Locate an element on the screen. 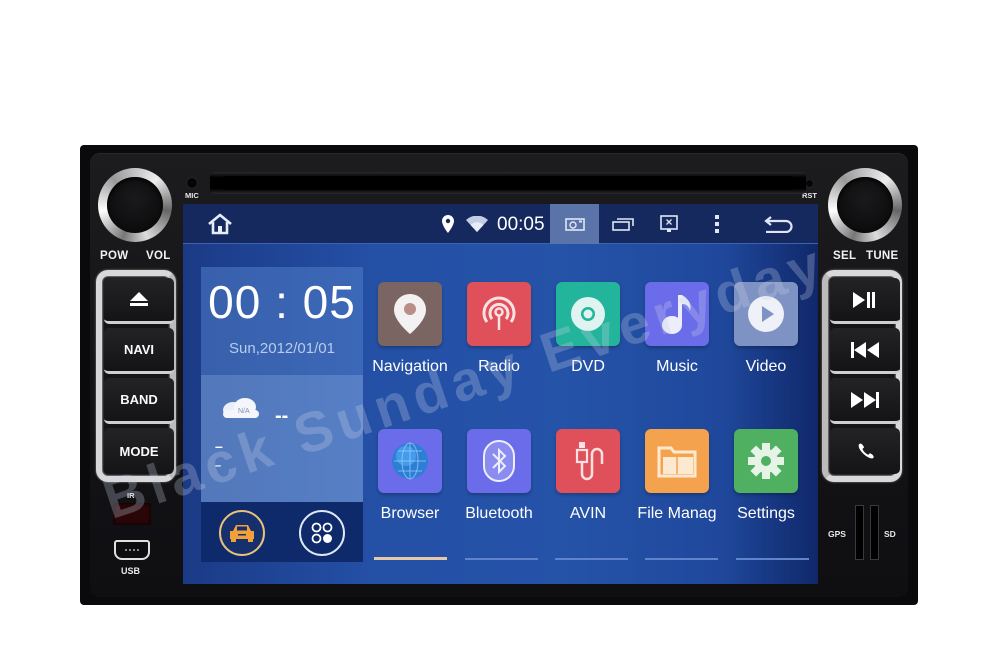 Image resolution: width=1000 pixels, height=652 pixels. weather-temperature: -- is located at coordinates (282, 416).